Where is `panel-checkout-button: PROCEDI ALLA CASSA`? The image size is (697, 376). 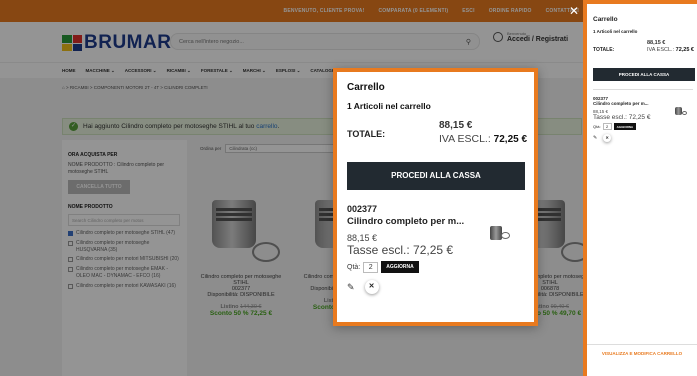 panel-checkout-button: PROCEDI ALLA CASSA is located at coordinates (644, 74).